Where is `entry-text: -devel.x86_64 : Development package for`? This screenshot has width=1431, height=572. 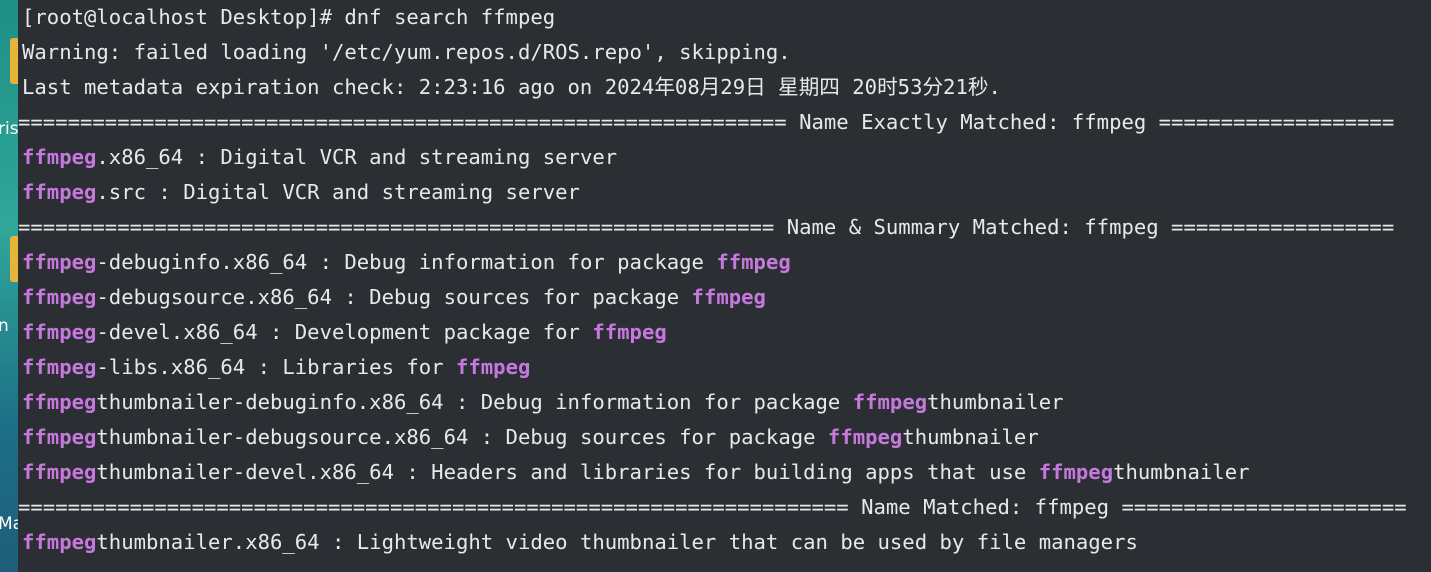
entry-text: -devel.x86_64 : Development package for is located at coordinates (344, 332).